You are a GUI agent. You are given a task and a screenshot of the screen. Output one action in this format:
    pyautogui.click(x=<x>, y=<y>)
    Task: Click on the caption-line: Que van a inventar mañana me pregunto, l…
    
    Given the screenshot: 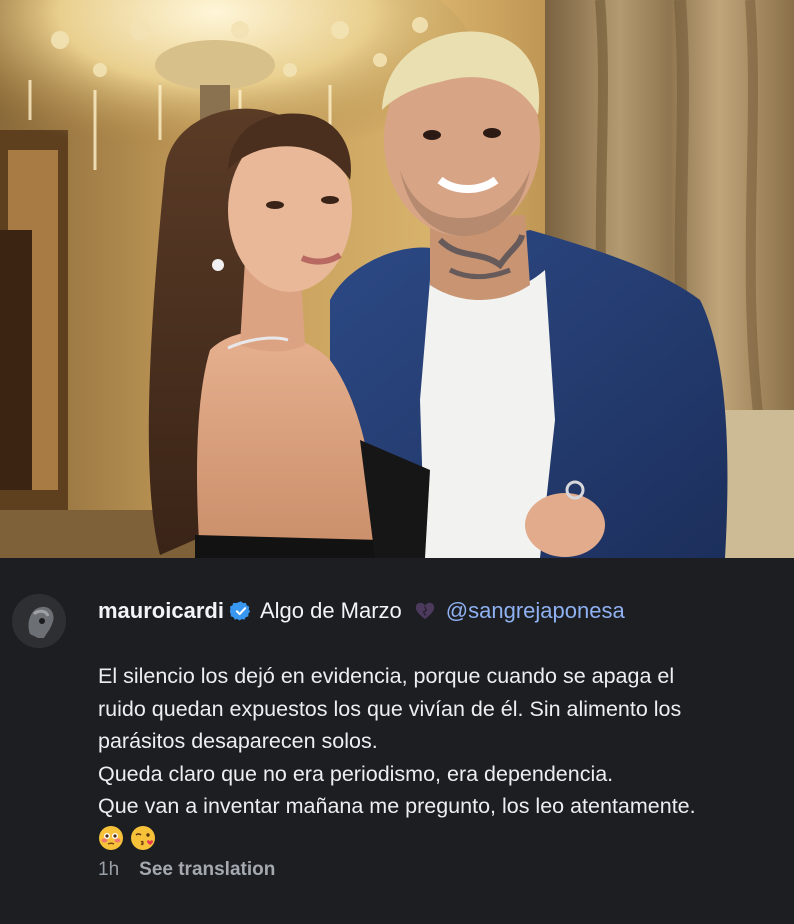 What is the action you would take?
    pyautogui.click(x=397, y=806)
    